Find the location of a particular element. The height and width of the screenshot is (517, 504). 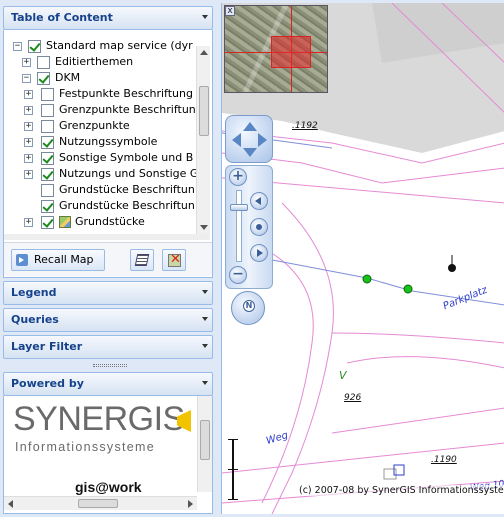

scroll-down-icon is located at coordinates (204, 227).